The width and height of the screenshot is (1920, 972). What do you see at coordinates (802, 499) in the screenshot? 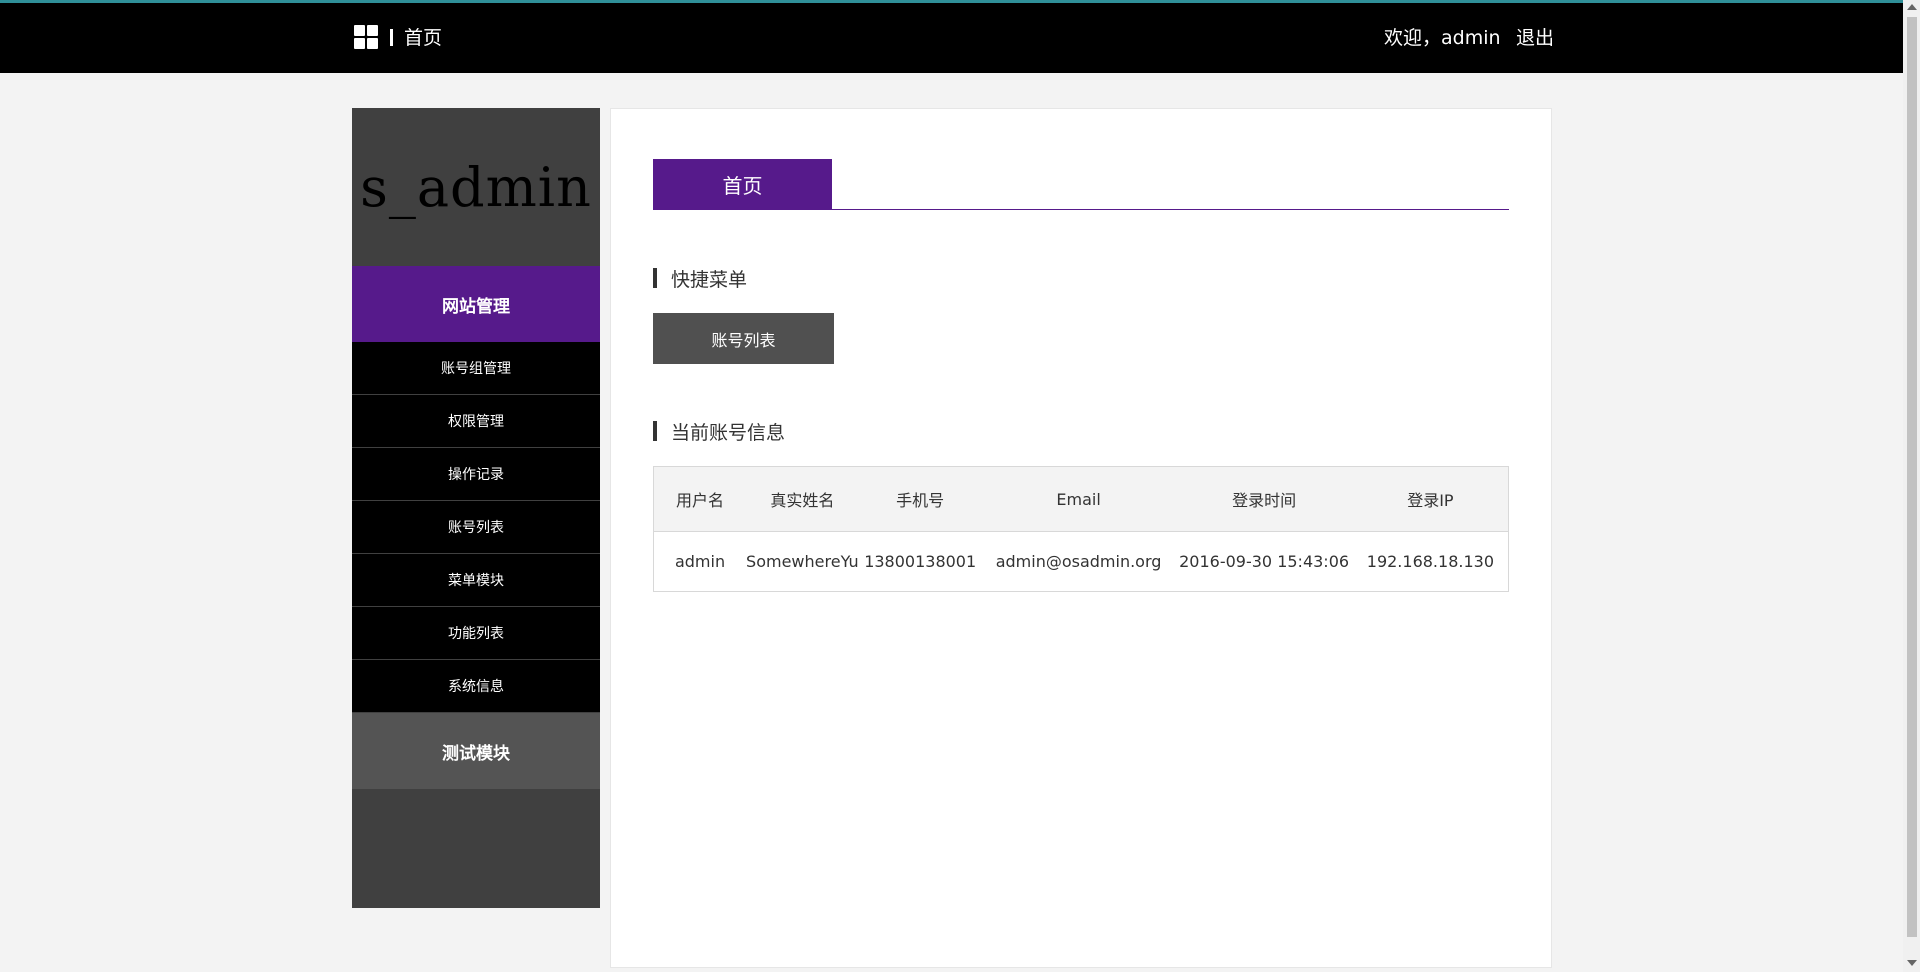
I see `column-header-realname: 真实姓名` at bounding box center [802, 499].